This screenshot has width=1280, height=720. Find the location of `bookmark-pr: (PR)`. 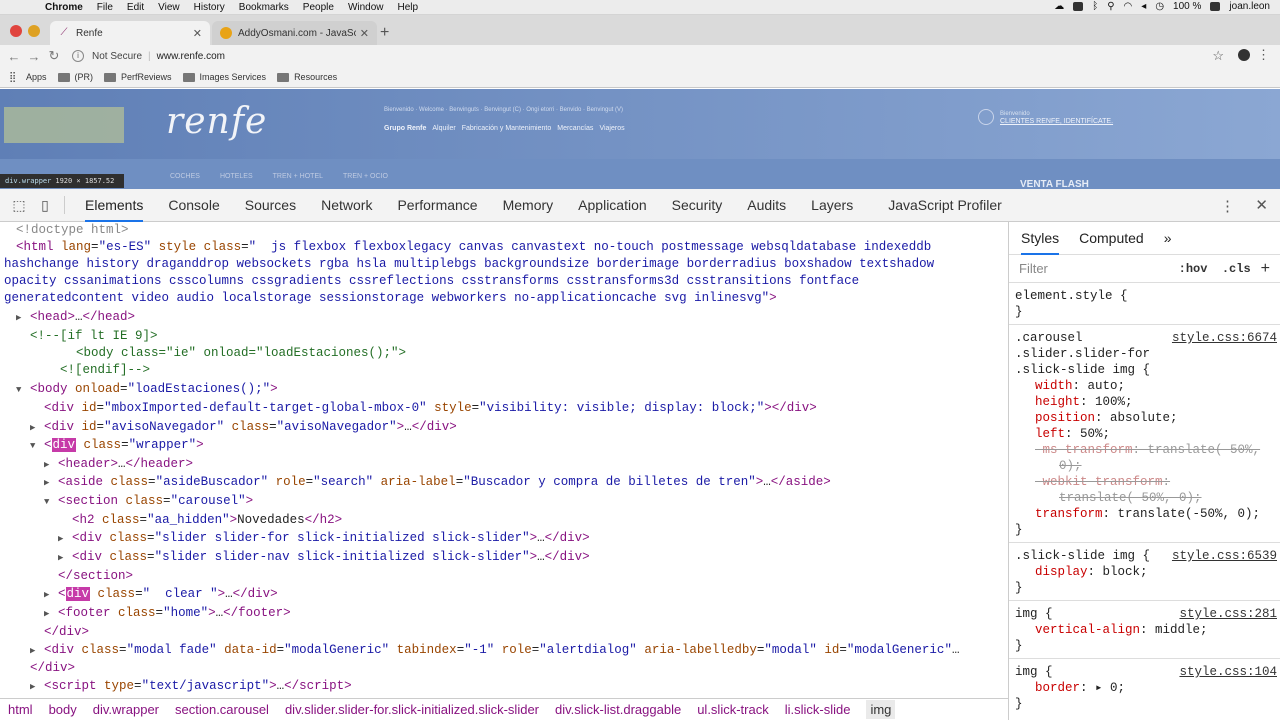

bookmark-pr: (PR) is located at coordinates (75, 77).